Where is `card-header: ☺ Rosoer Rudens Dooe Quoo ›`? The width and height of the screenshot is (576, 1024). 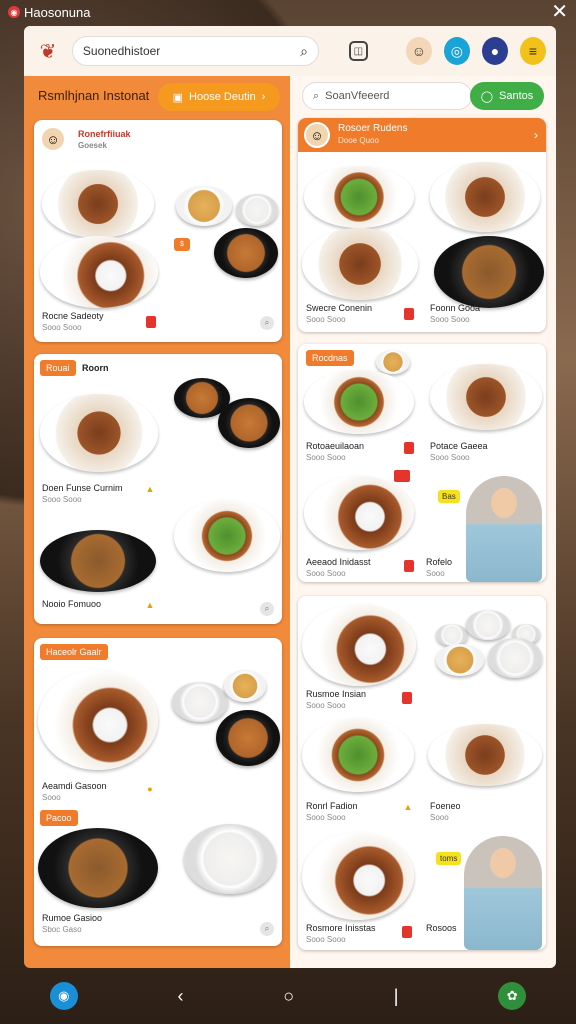
card-header: ☺ Rosoer Rudens Dooe Quoo › is located at coordinates (422, 135).